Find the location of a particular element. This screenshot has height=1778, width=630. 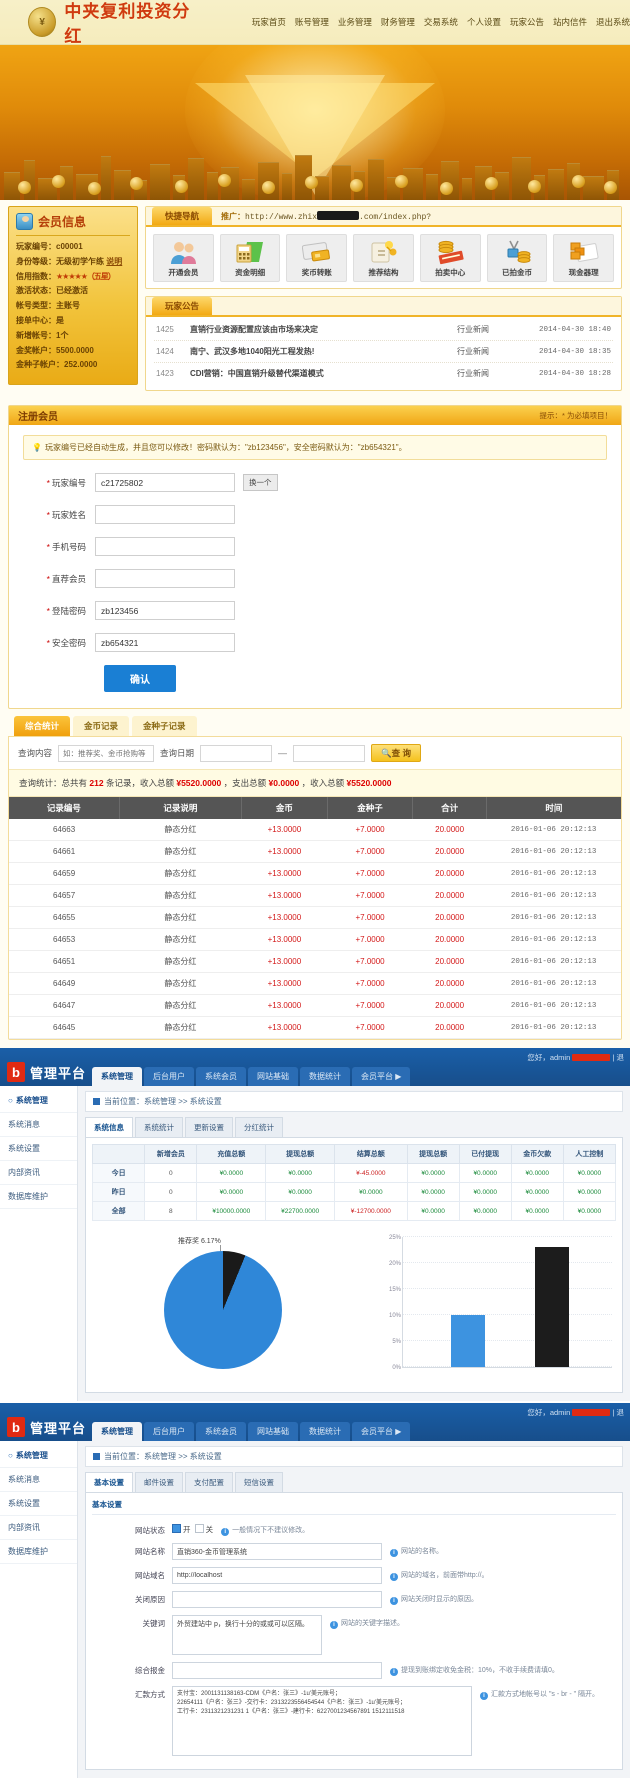

nav-item-2: 业务管理 is located at coordinates (355, 22).